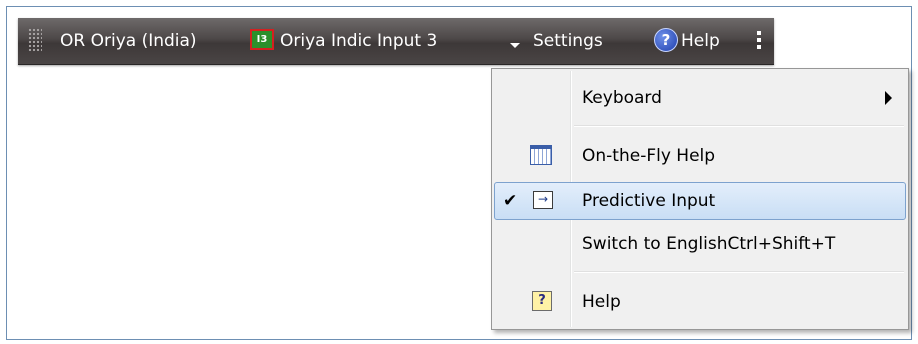 Image resolution: width=918 pixels, height=344 pixels. Describe the element at coordinates (35, 40) in the screenshot. I see `drag-grip-icon` at that location.